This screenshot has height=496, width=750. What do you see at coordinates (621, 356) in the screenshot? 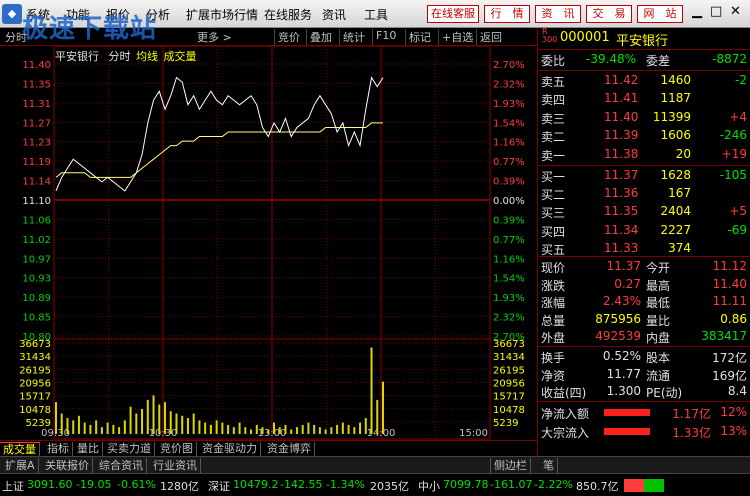
I see `stat-value: 0.52%` at bounding box center [621, 356].